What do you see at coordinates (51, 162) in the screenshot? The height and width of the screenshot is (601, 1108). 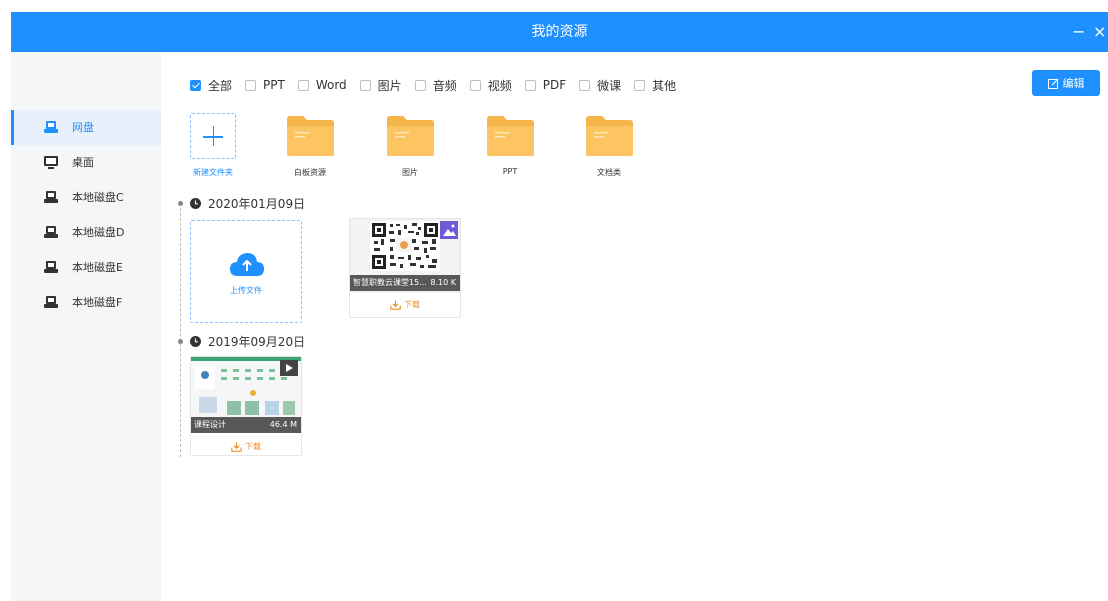 I see `desktop-icon` at bounding box center [51, 162].